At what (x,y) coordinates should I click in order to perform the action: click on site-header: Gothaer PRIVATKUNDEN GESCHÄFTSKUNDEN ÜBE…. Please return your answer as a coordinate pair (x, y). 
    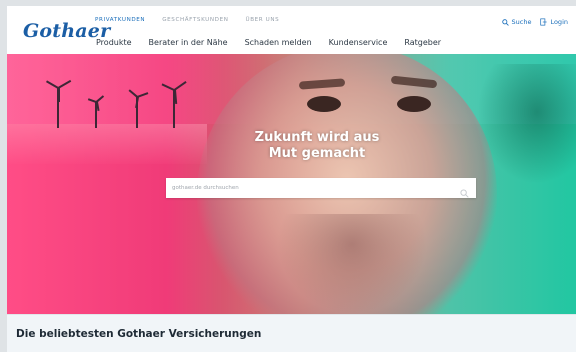
    Looking at the image, I should click on (291, 30).